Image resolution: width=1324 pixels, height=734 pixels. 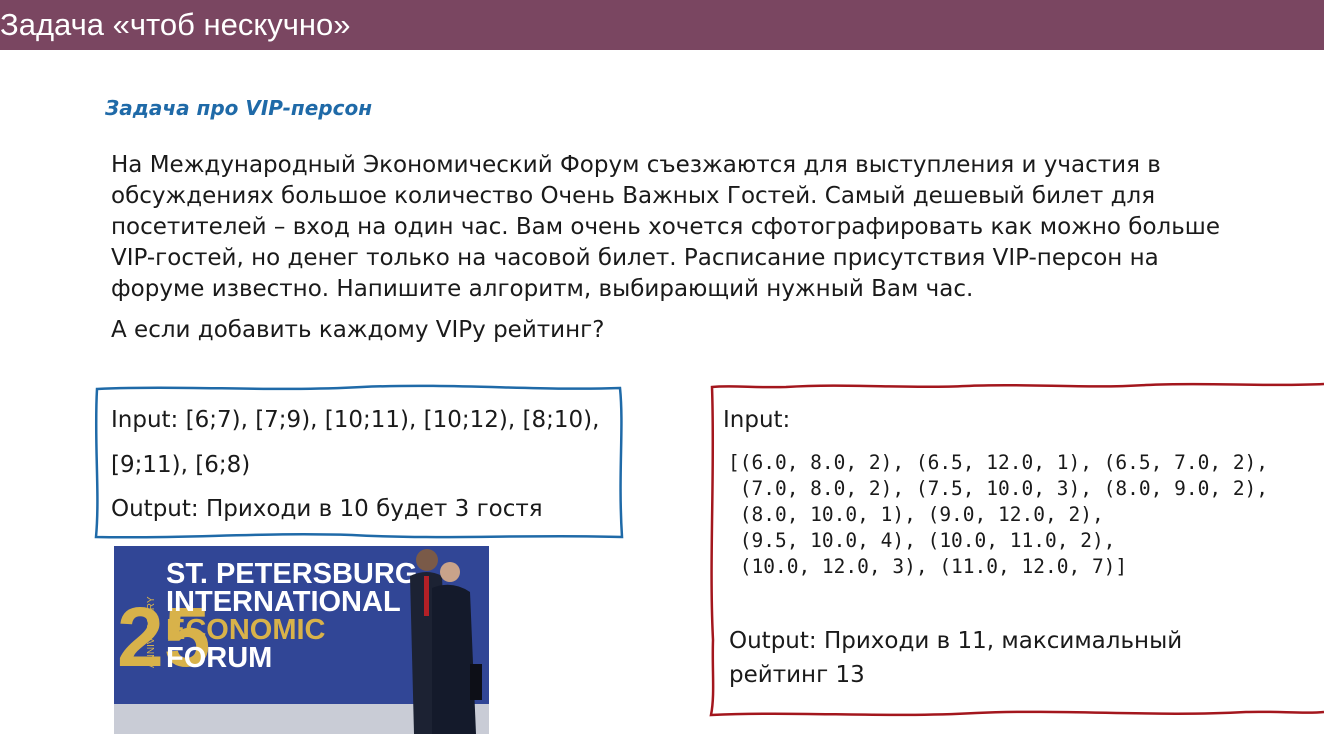 I want to click on example2-input-label: Input:, so click(x=757, y=420).